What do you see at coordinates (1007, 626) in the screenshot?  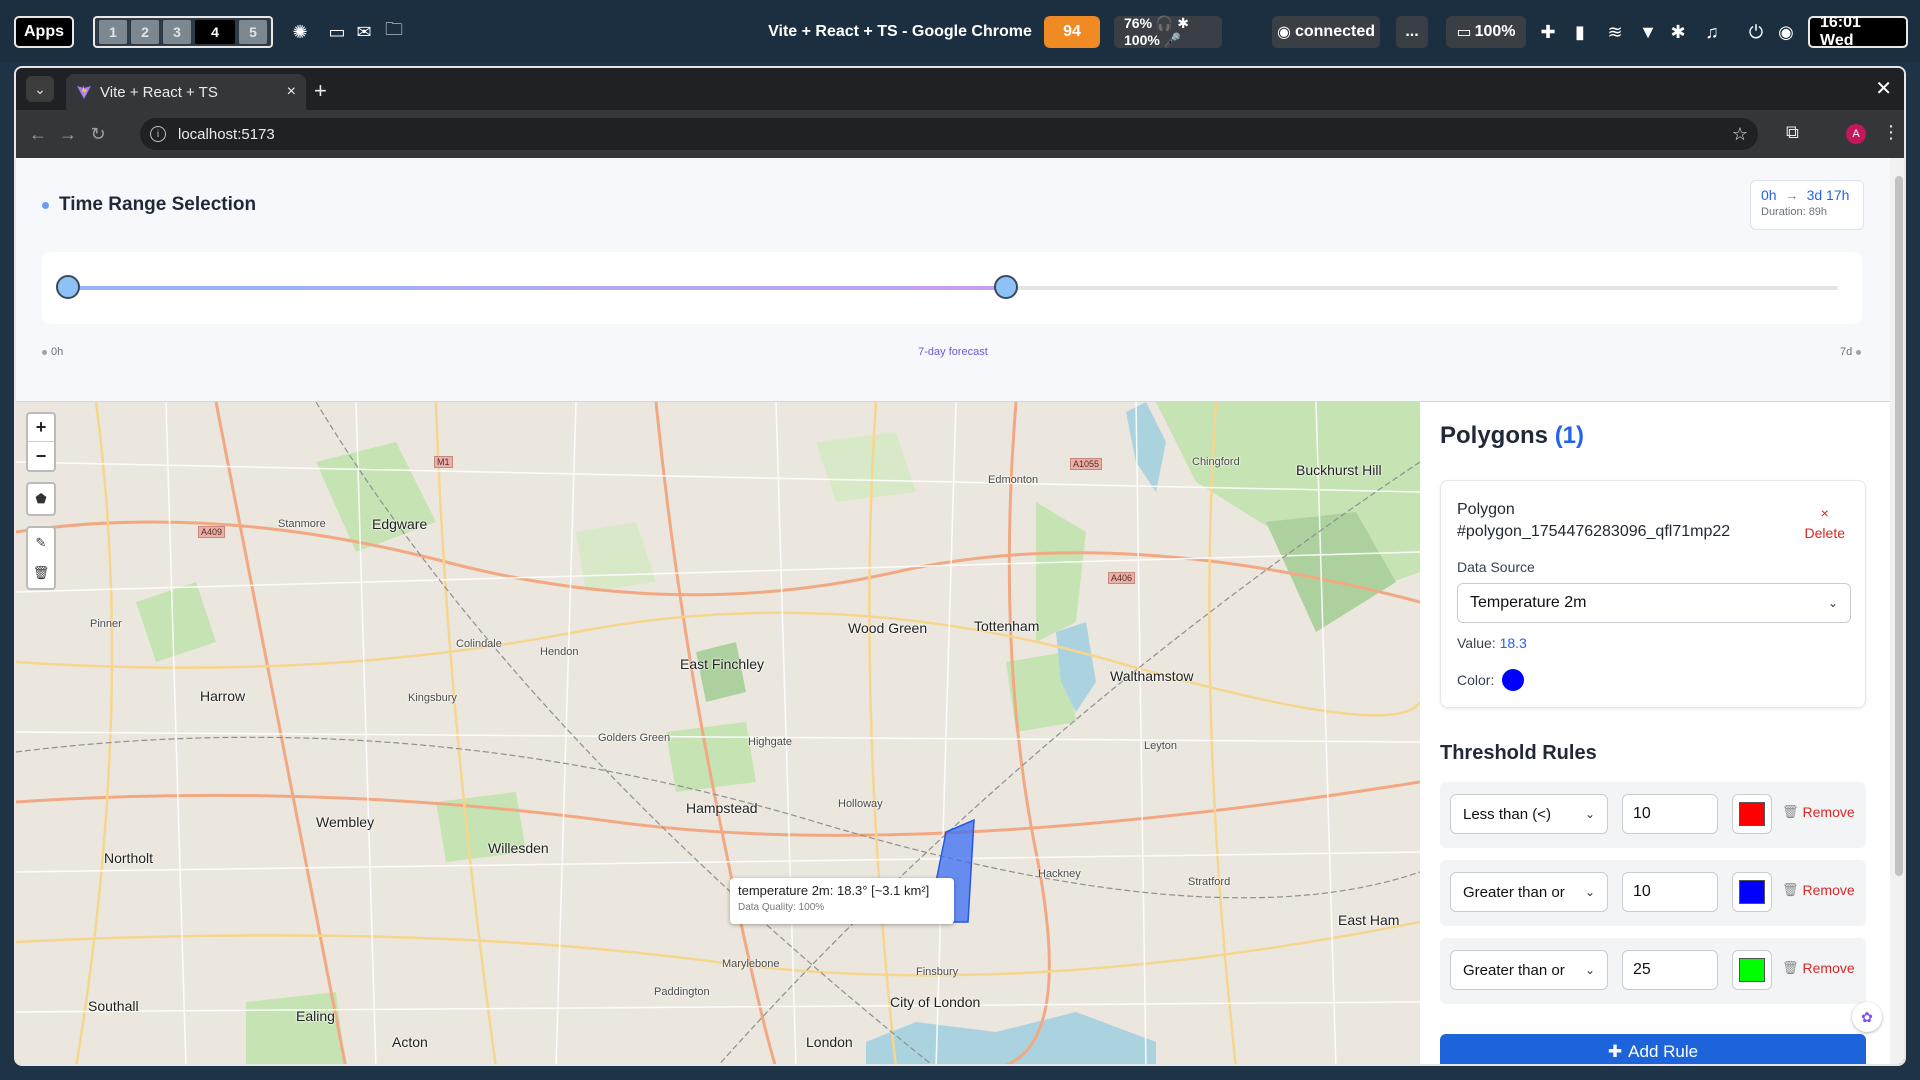 I see `map-label: Tottenham` at bounding box center [1007, 626].